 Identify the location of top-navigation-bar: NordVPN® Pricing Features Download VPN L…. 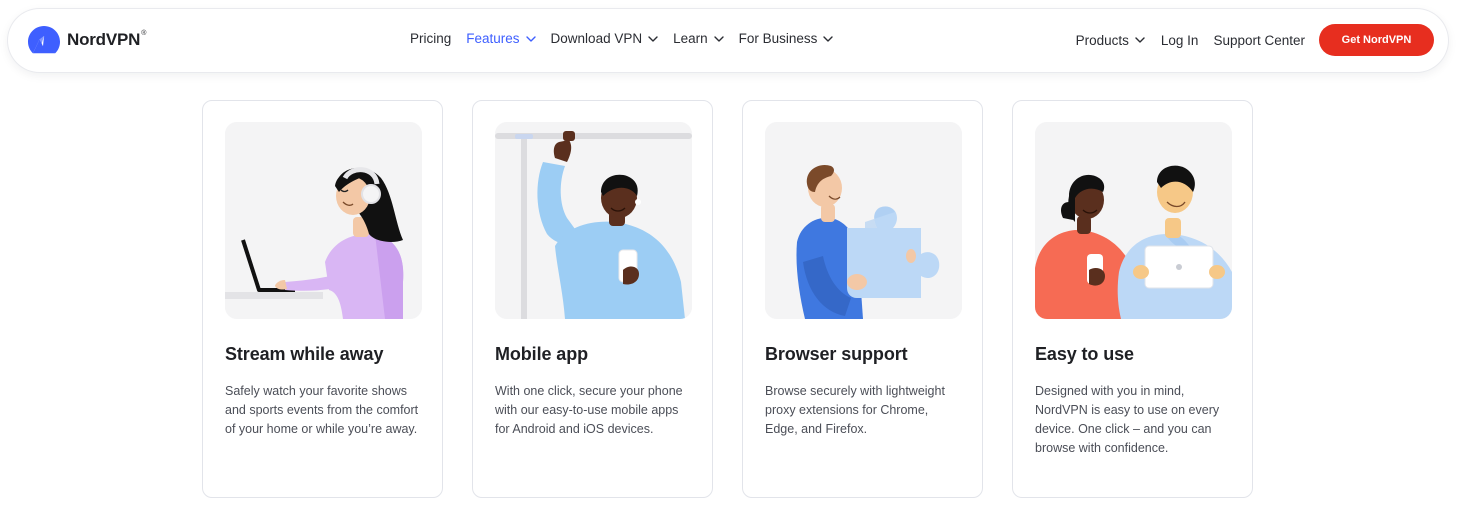
(728, 40).